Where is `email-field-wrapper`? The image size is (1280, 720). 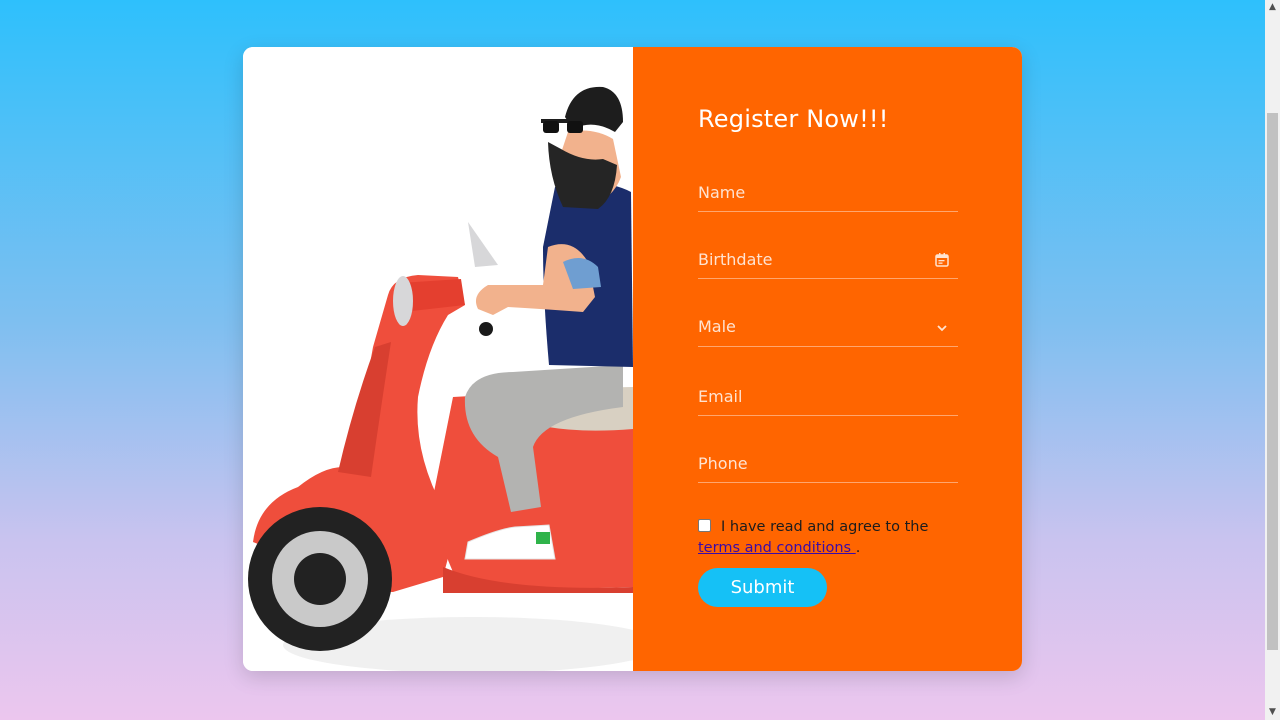 email-field-wrapper is located at coordinates (828, 398).